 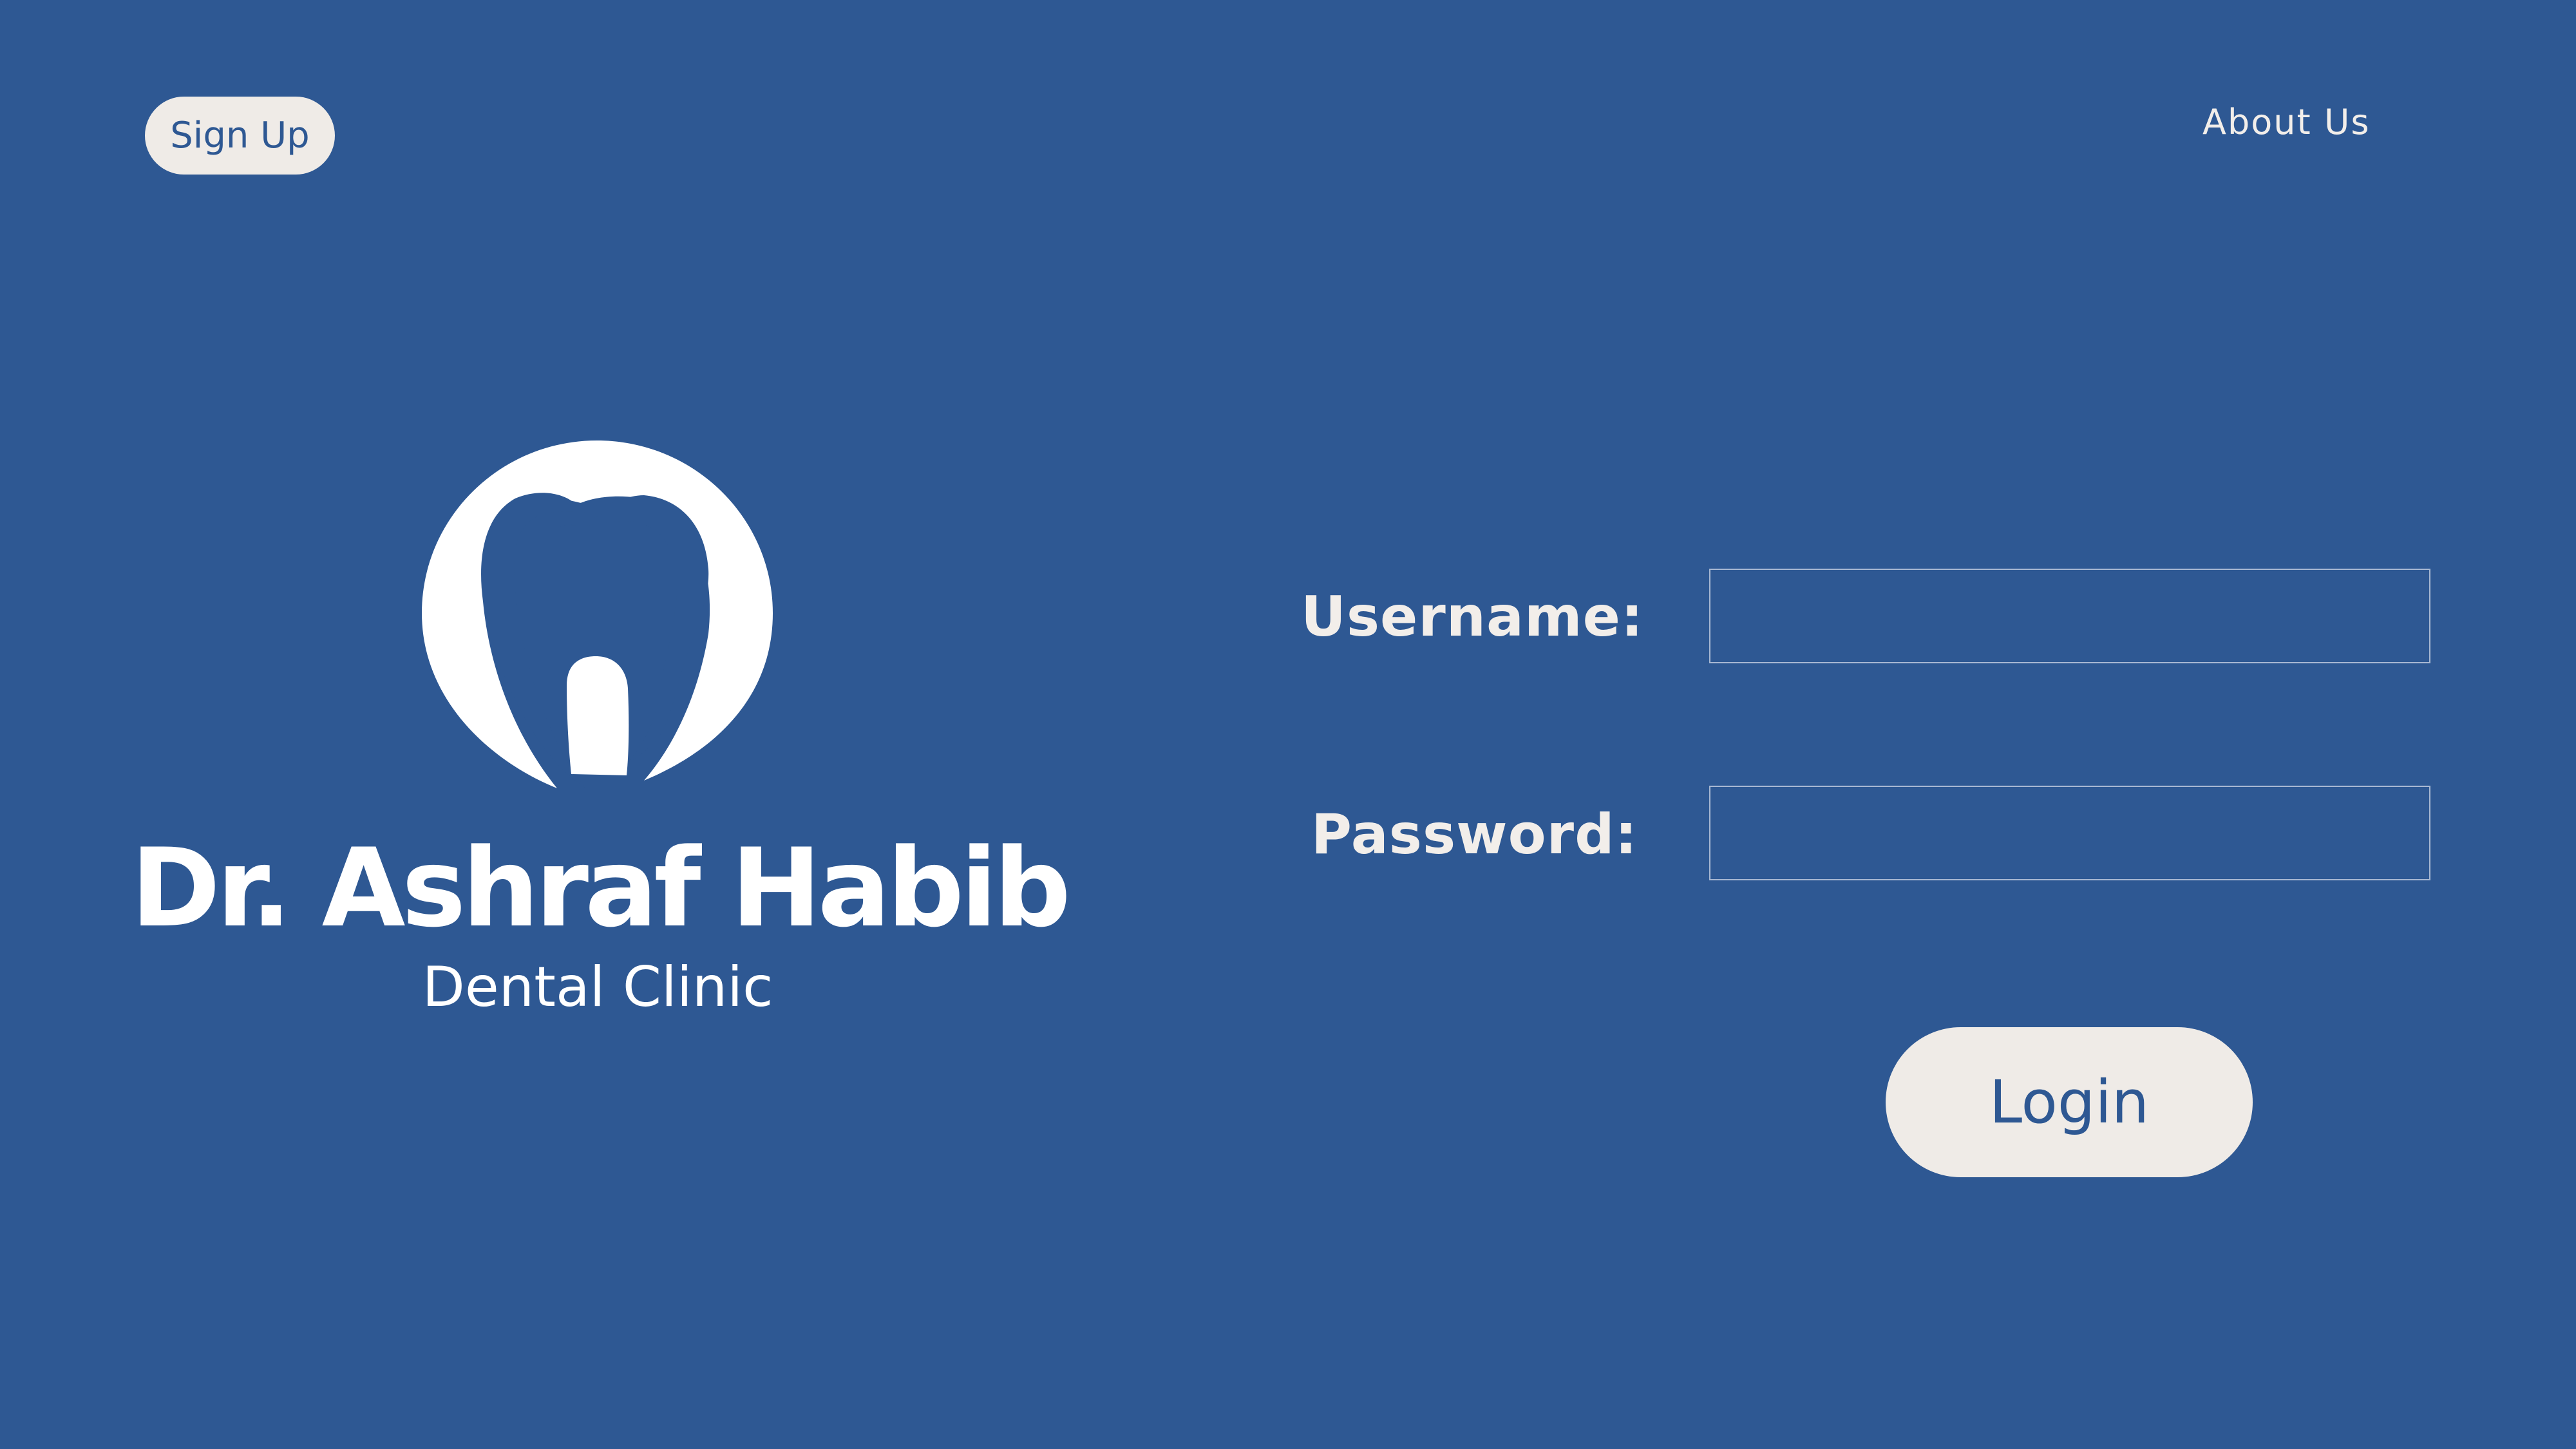 What do you see at coordinates (1473, 617) in the screenshot?
I see `username-label: Username:` at bounding box center [1473, 617].